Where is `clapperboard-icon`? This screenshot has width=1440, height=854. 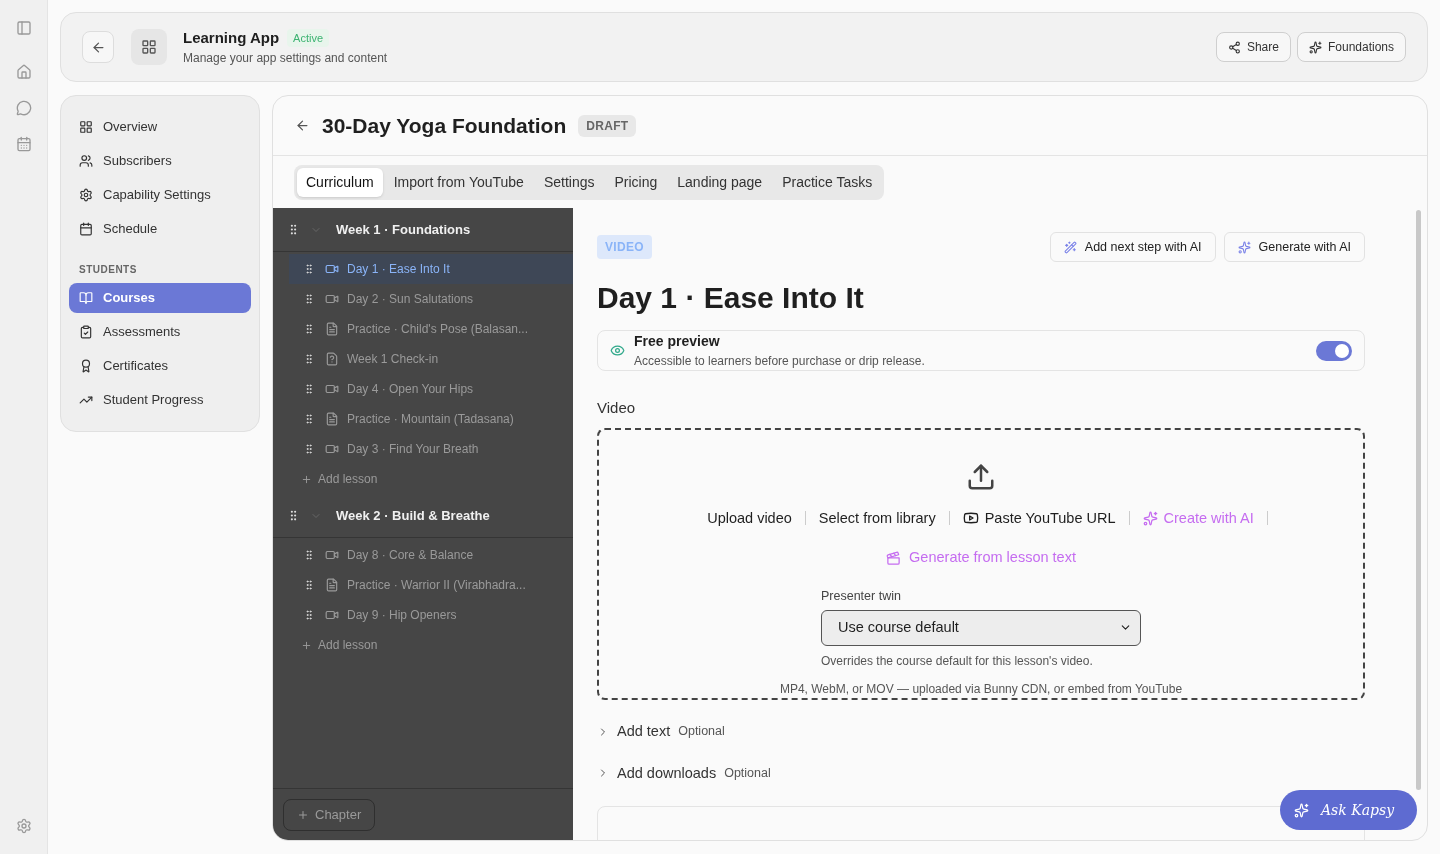
clapperboard-icon is located at coordinates (894, 558).